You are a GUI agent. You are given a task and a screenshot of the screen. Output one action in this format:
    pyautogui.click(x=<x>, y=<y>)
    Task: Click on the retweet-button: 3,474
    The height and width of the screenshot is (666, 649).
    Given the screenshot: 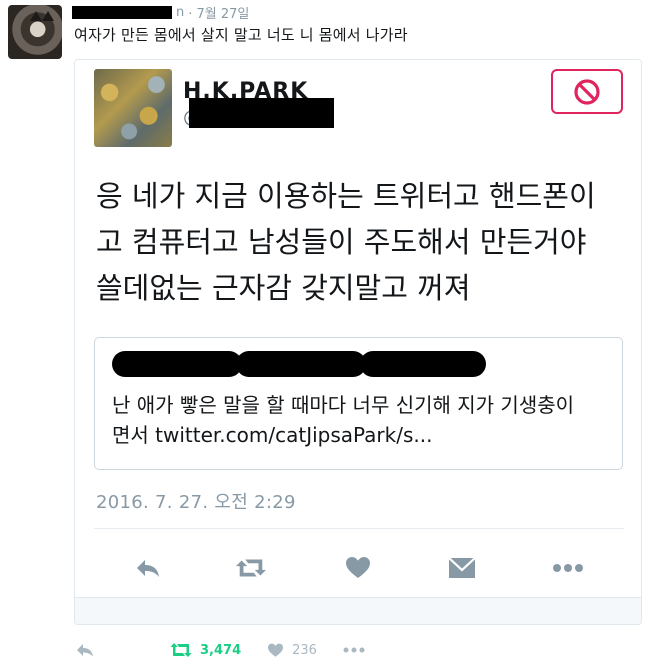 What is the action you would take?
    pyautogui.click(x=205, y=650)
    